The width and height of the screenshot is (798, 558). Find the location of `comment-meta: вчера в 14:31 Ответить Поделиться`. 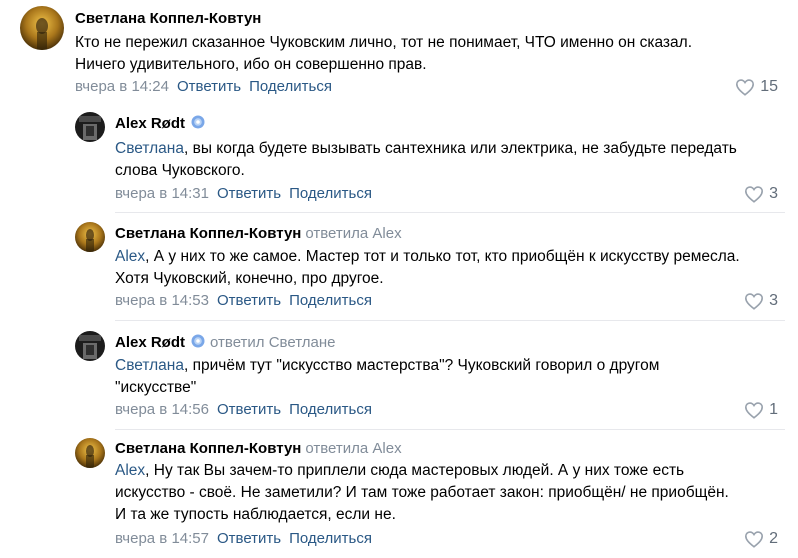

comment-meta: вчера в 14:31 Ответить Поделиться is located at coordinates (243, 194).